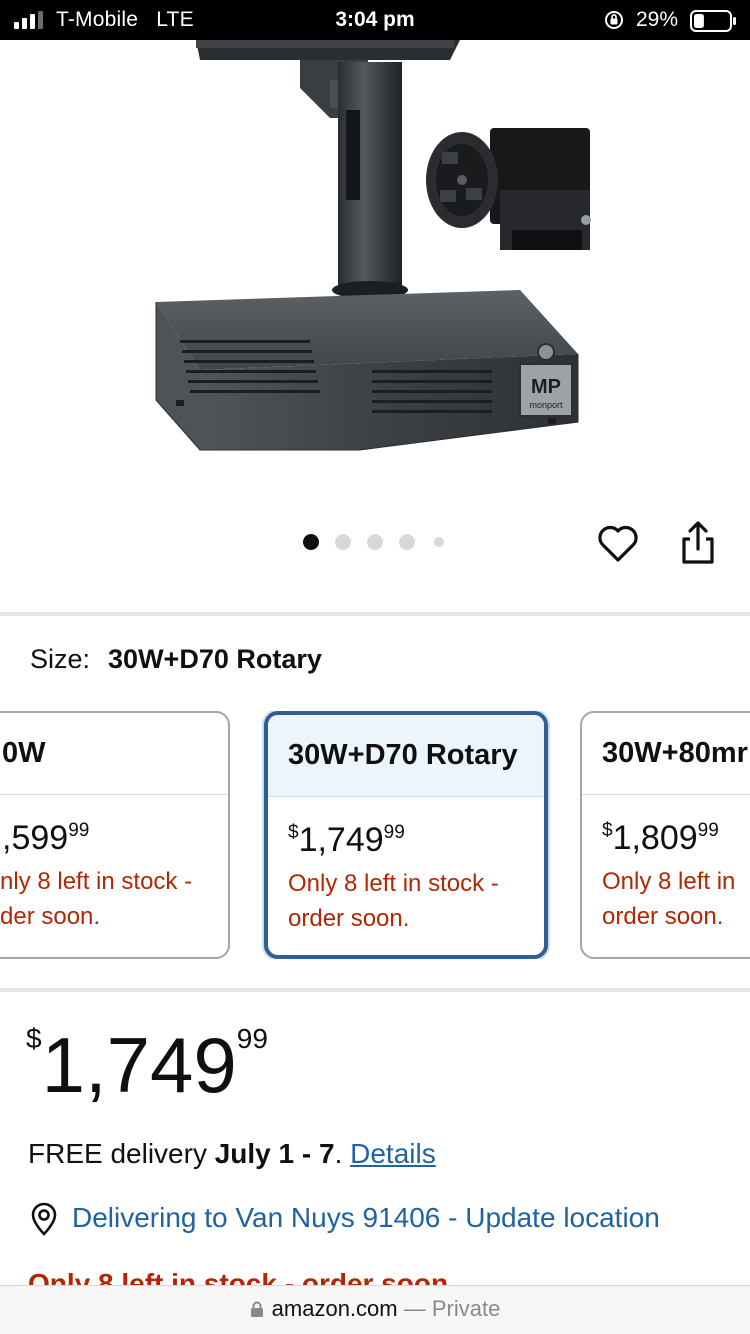 The width and height of the screenshot is (750, 1334). What do you see at coordinates (44, 1219) in the screenshot?
I see `location-pin-icon` at bounding box center [44, 1219].